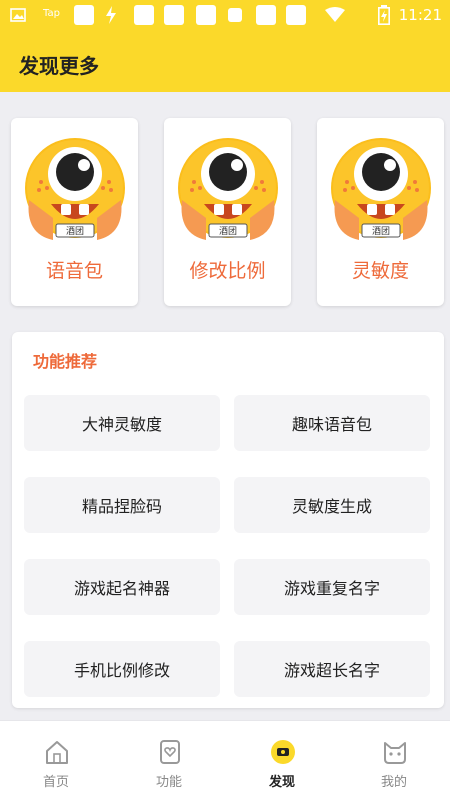  I want to click on card-modify-ratio: 酒团 修改比例, so click(227, 212).